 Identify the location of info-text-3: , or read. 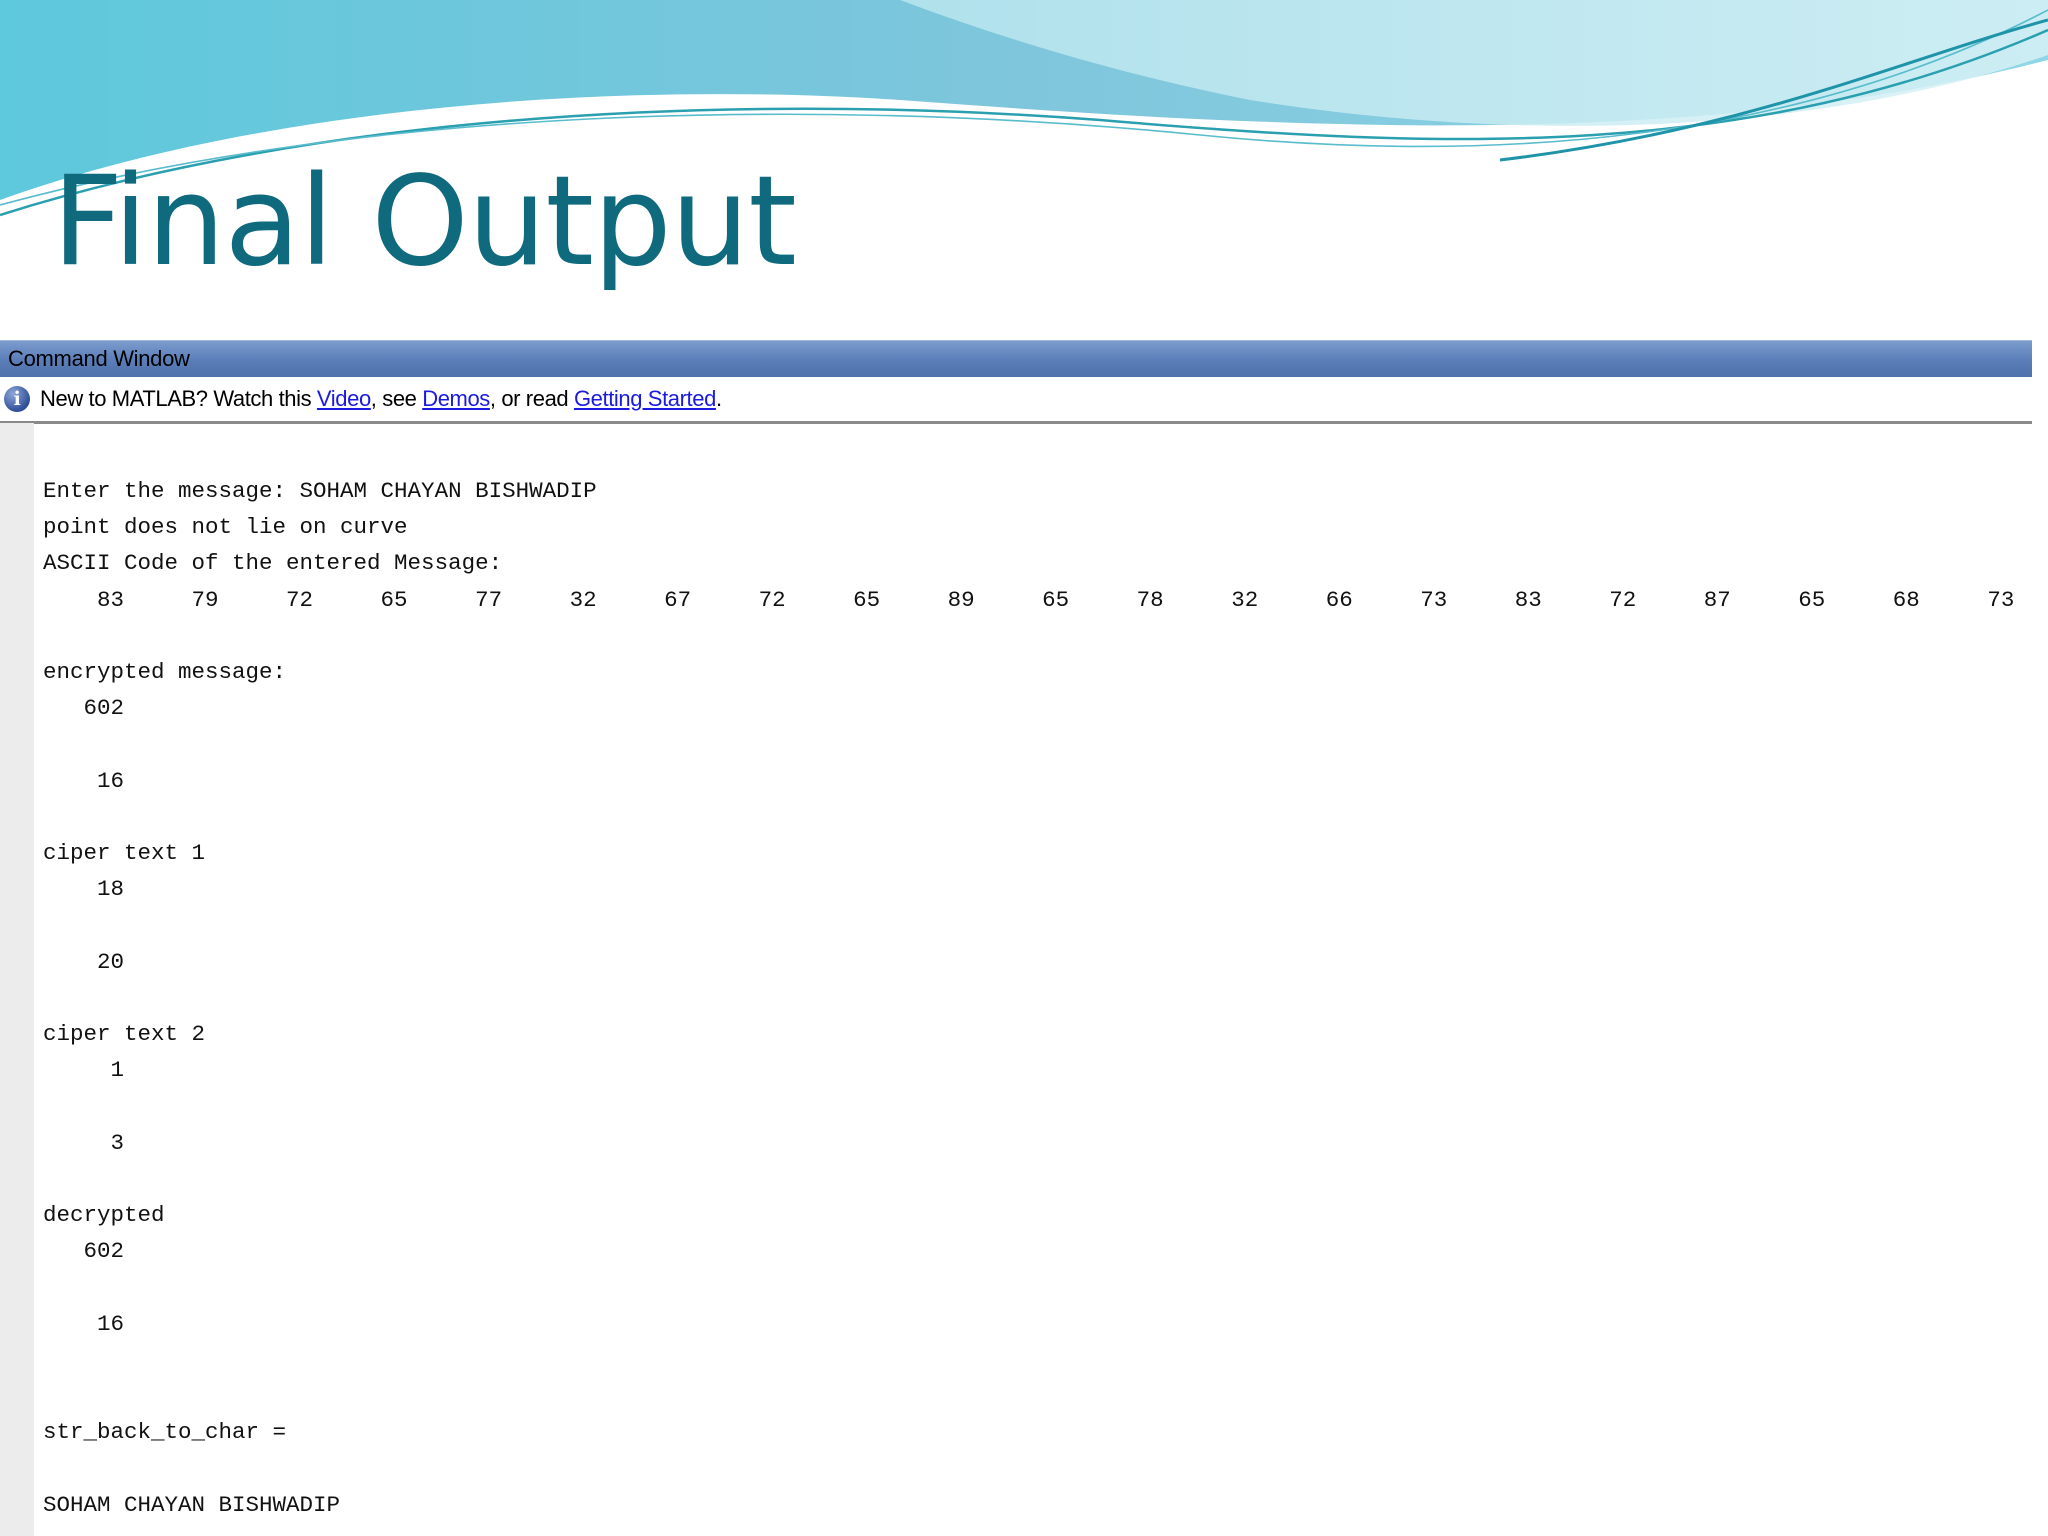
(531, 398).